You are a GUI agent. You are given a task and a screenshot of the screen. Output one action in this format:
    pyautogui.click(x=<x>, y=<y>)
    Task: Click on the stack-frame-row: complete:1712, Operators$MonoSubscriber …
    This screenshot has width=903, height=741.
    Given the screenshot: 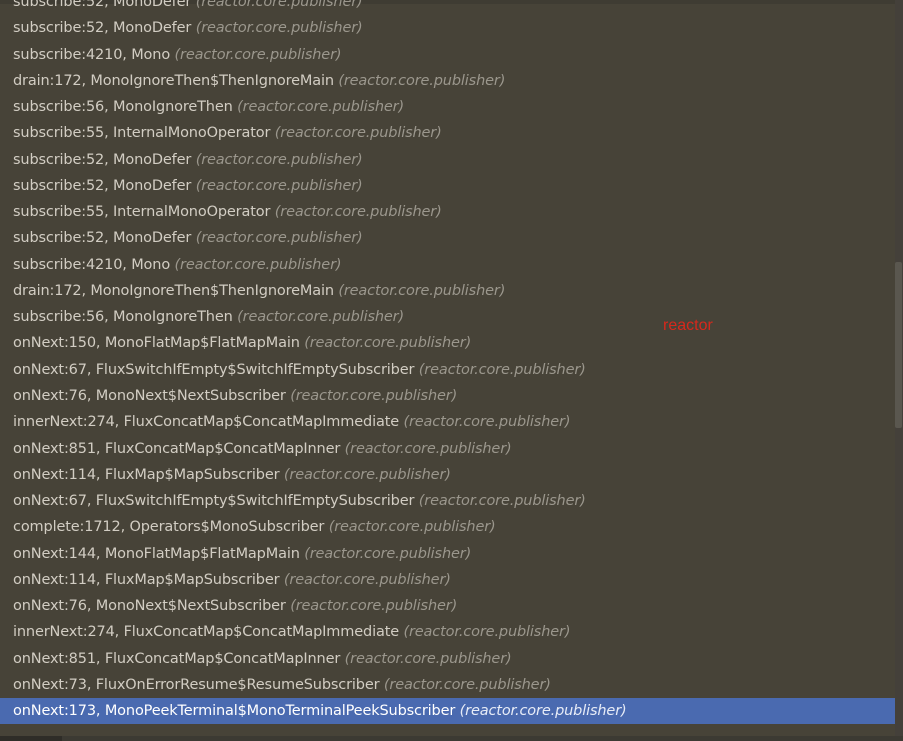 What is the action you would take?
    pyautogui.click(x=448, y=527)
    